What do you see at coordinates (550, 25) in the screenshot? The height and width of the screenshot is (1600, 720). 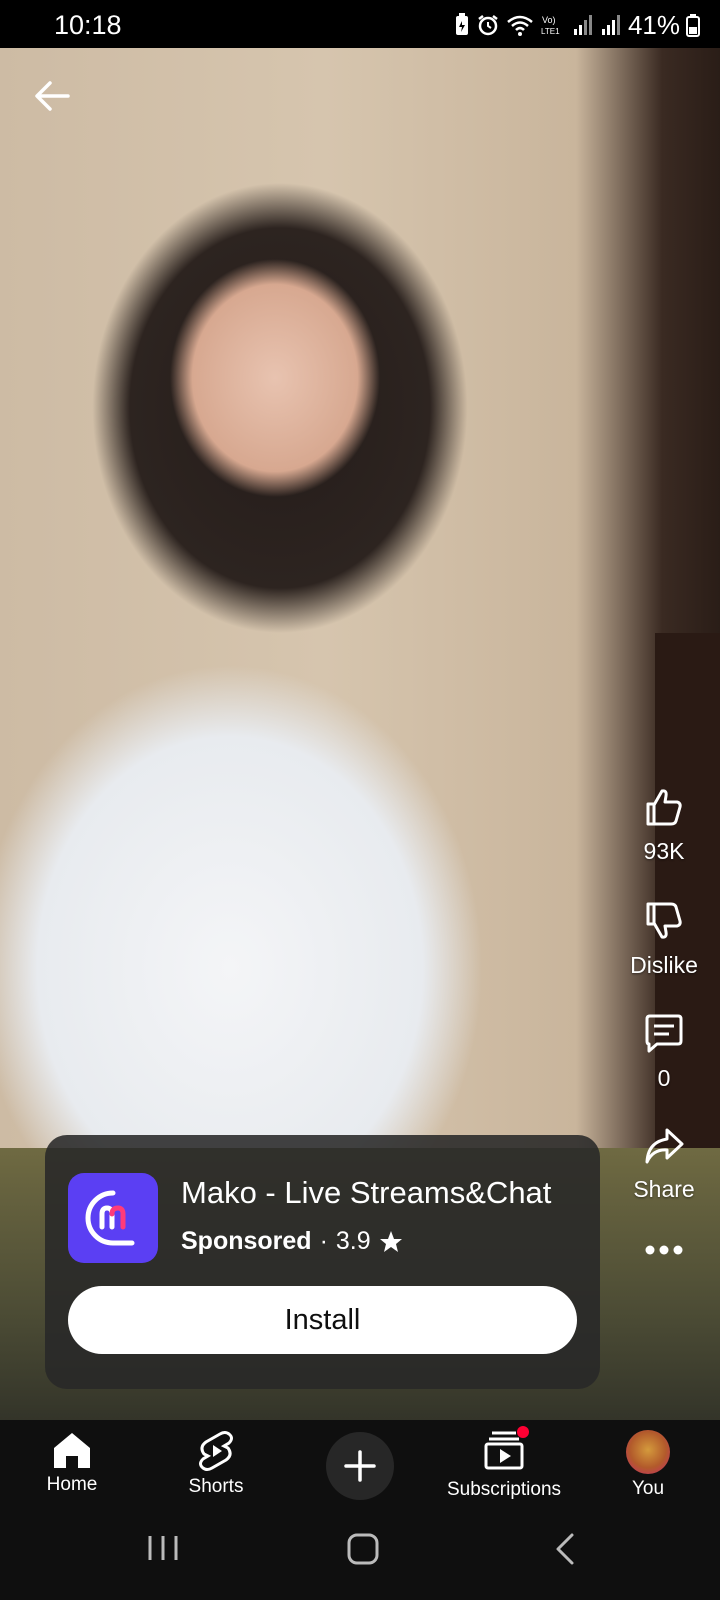 I see `volte-icon: Vo) LTE1` at bounding box center [550, 25].